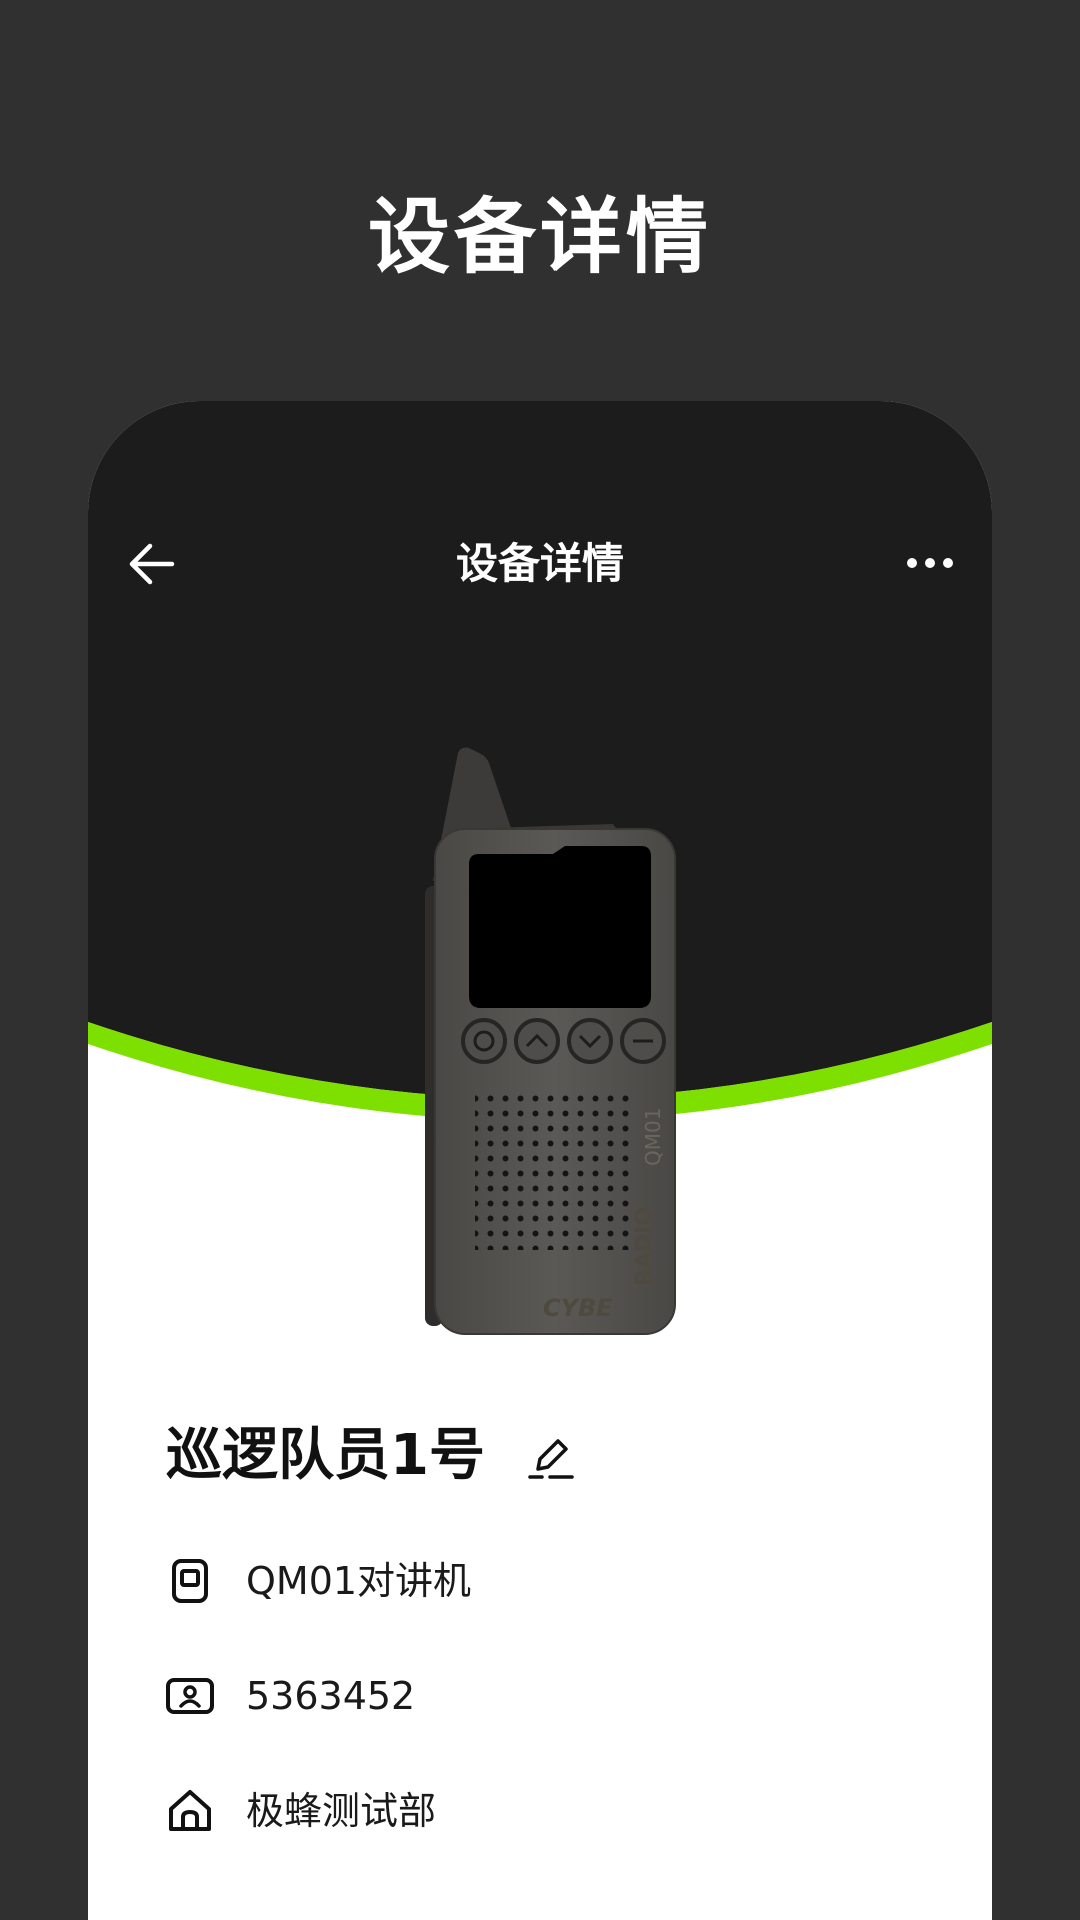 The width and height of the screenshot is (1080, 1920). What do you see at coordinates (190, 1810) in the screenshot?
I see `home-icon` at bounding box center [190, 1810].